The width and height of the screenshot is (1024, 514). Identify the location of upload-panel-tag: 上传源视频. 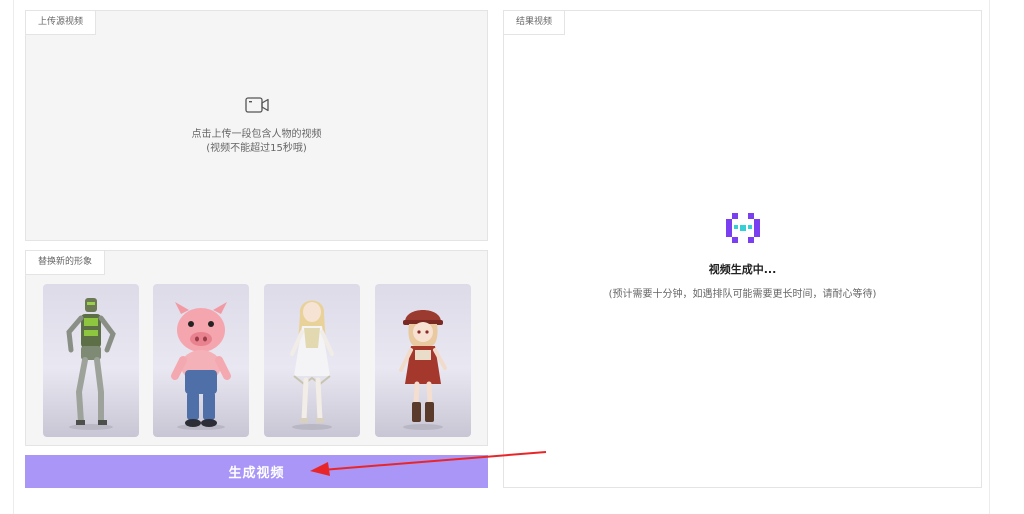
(61, 23).